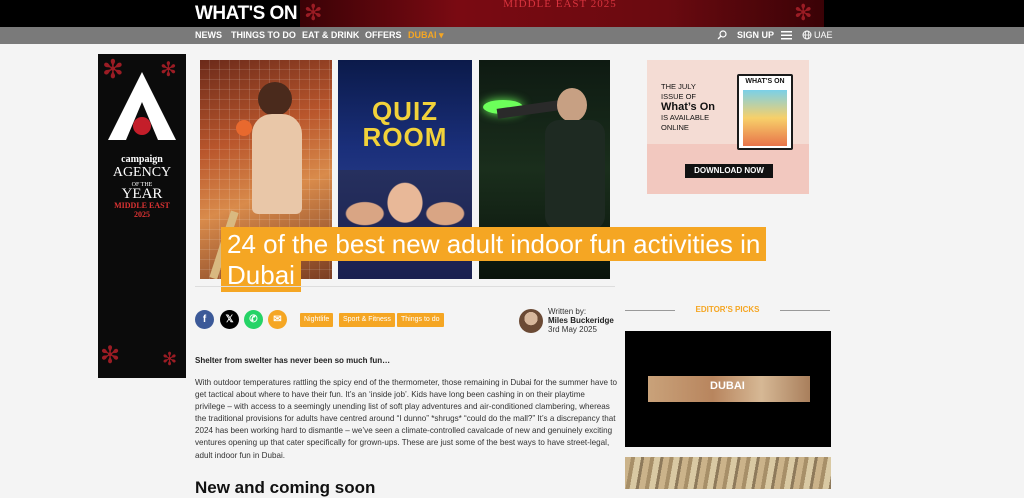  I want to click on magazine-logo: WHAT'S ON, so click(765, 81).